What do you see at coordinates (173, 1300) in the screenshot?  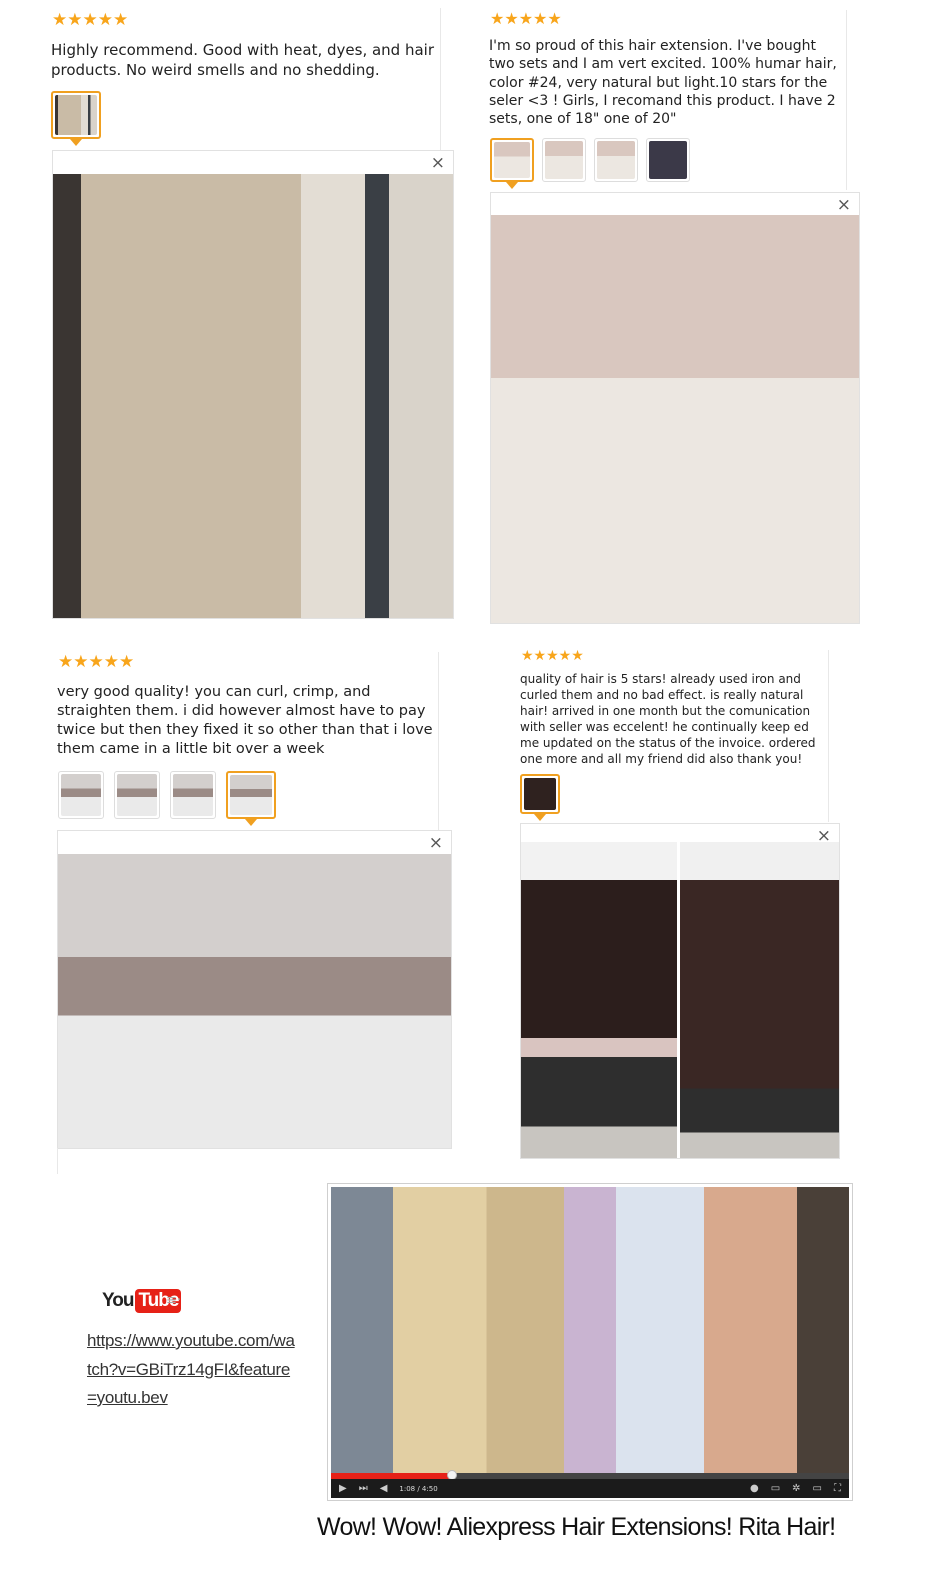 I see `menu-icon: ≡·` at bounding box center [173, 1300].